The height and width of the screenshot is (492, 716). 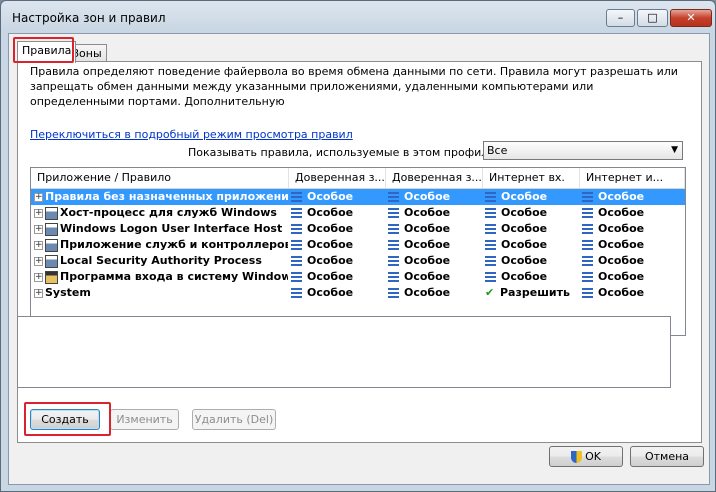 What do you see at coordinates (68, 292) in the screenshot?
I see `rule-name: System` at bounding box center [68, 292].